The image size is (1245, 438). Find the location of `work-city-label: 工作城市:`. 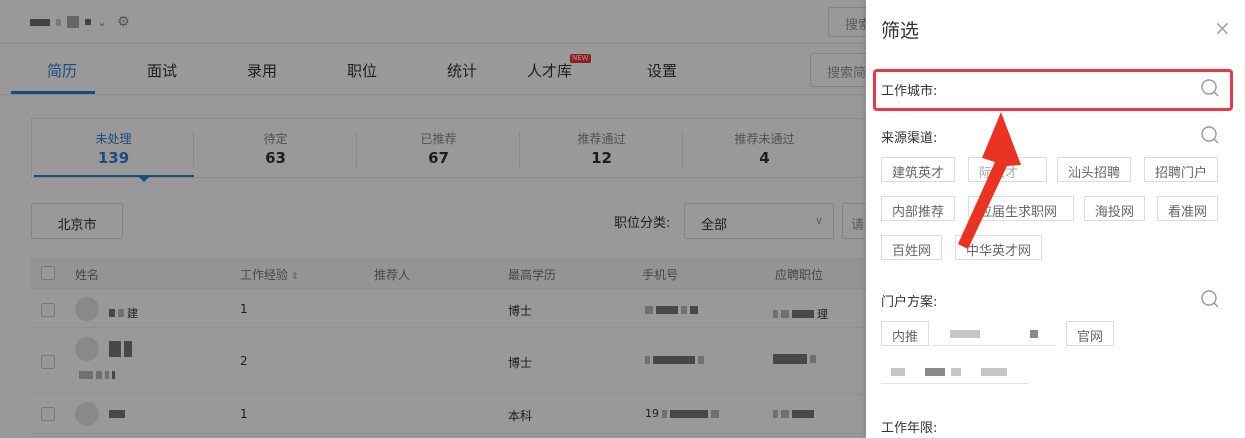

work-city-label: 工作城市: is located at coordinates (909, 91).